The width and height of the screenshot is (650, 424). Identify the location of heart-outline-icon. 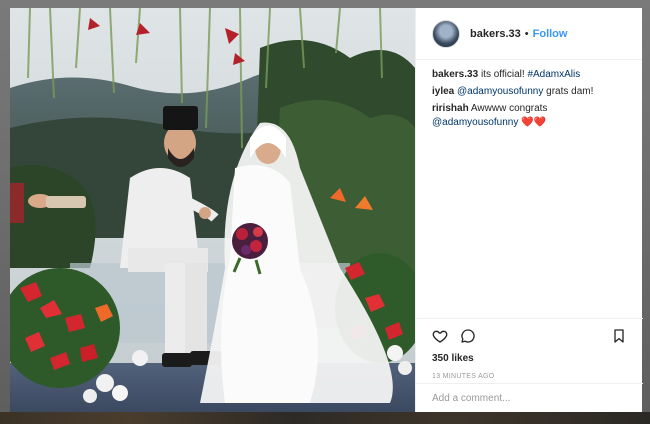
(440, 336).